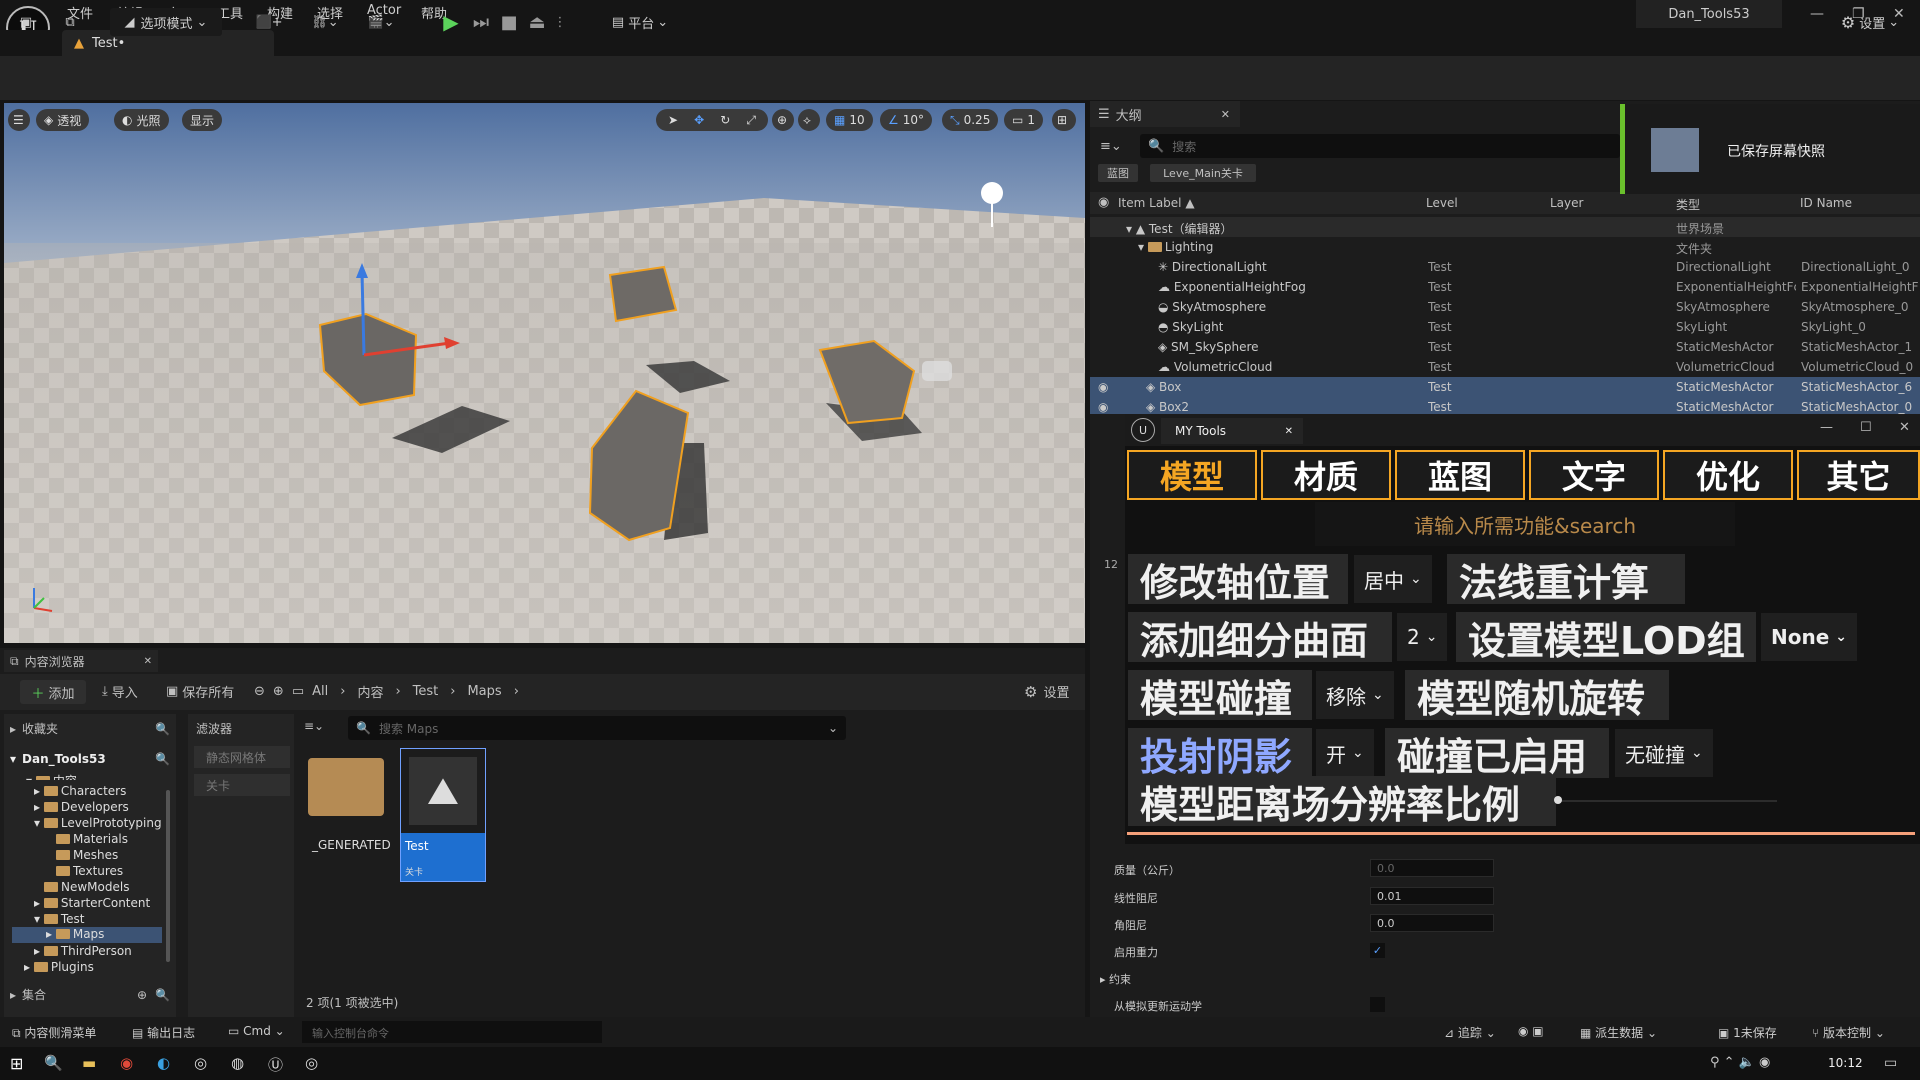  Describe the element at coordinates (200, 691) in the screenshot. I see `save-all-button: ▣ 保存所有` at that location.